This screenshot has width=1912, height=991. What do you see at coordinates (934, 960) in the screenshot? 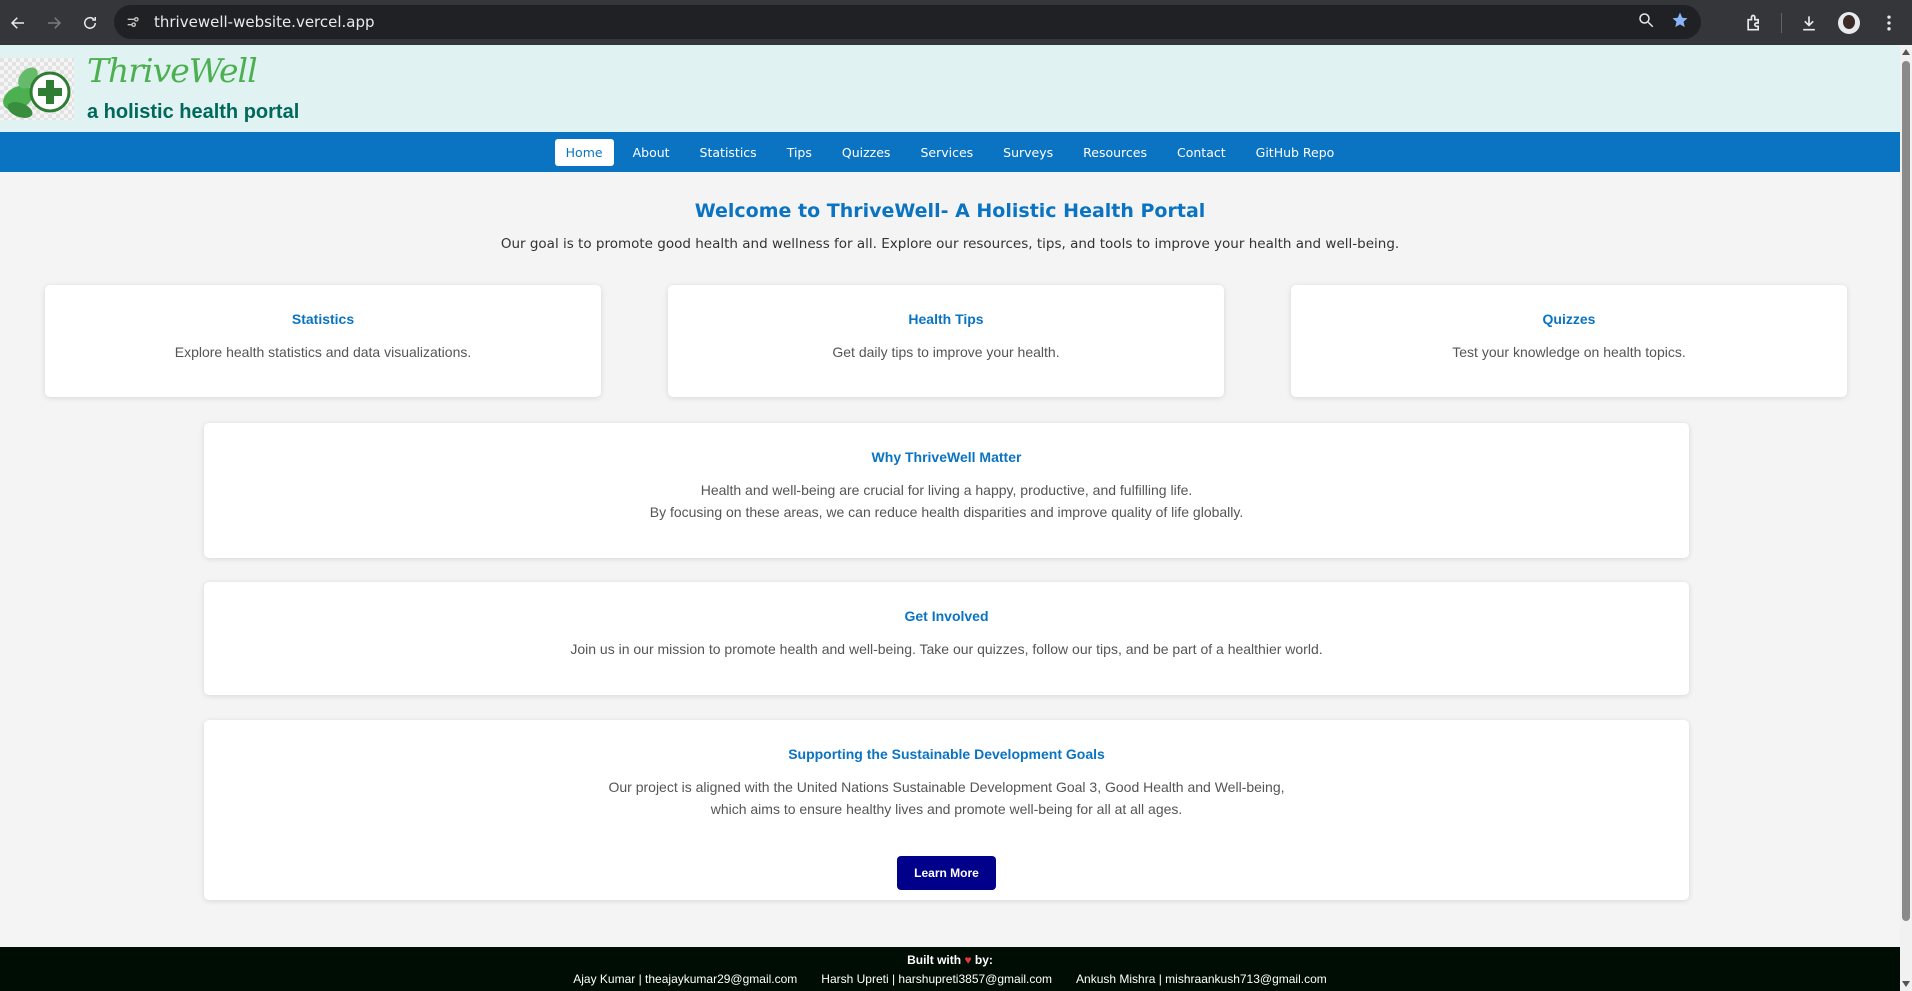
I see `built-prefix: Built with` at bounding box center [934, 960].